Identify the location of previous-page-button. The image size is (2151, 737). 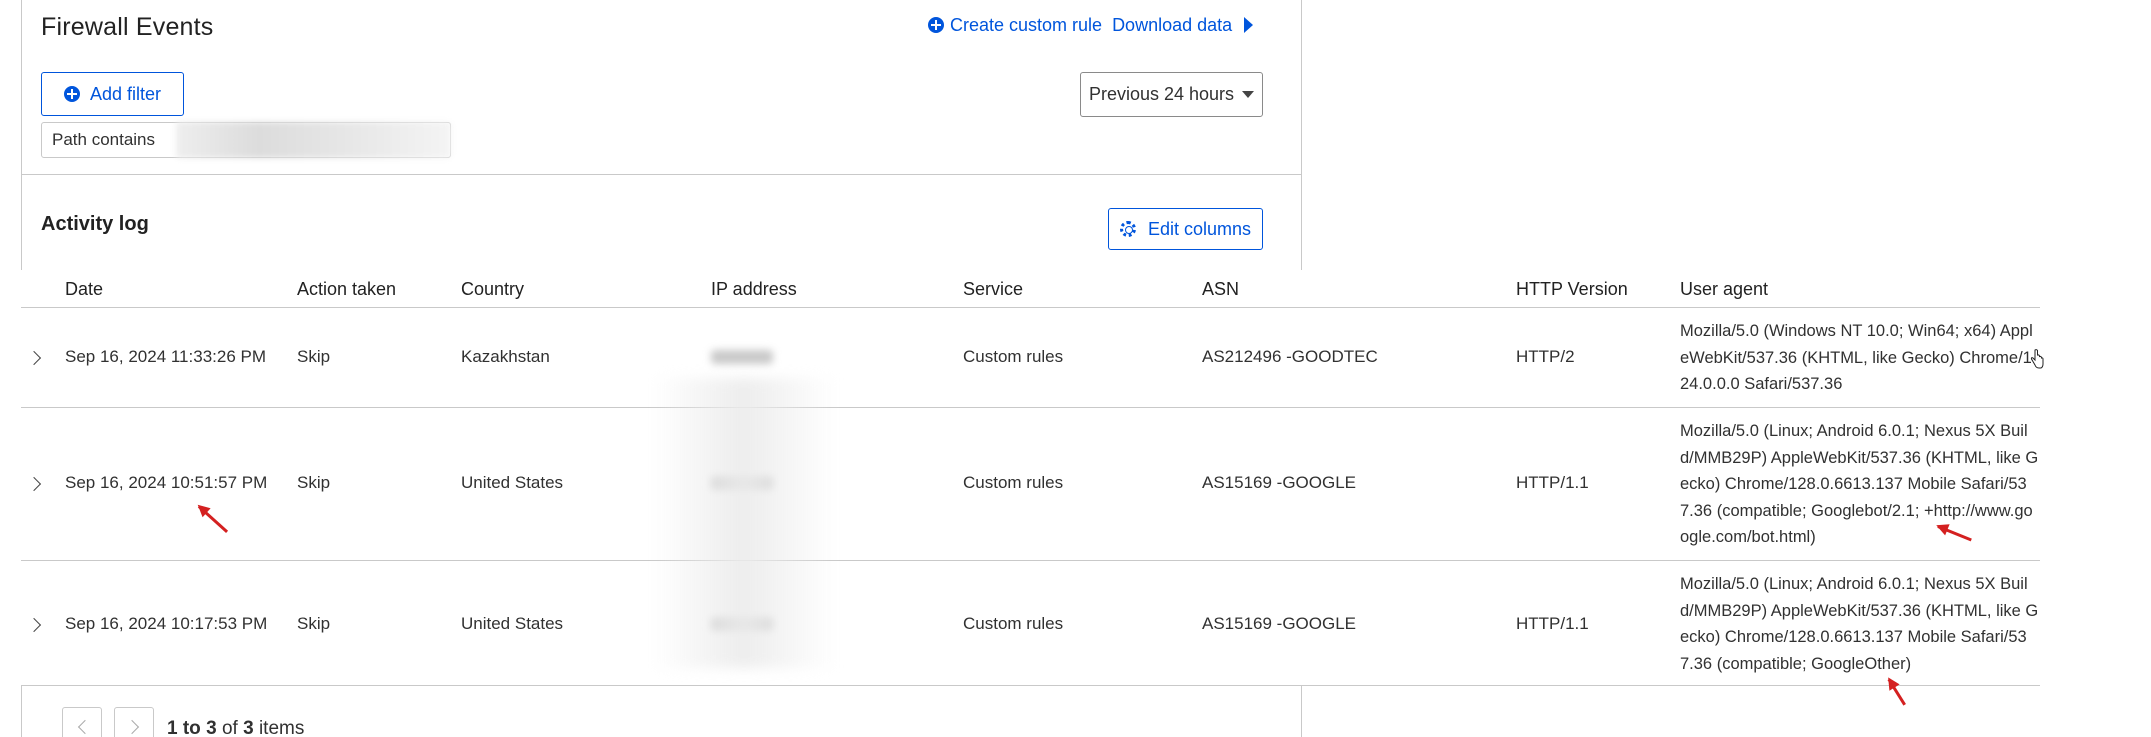
(82, 722).